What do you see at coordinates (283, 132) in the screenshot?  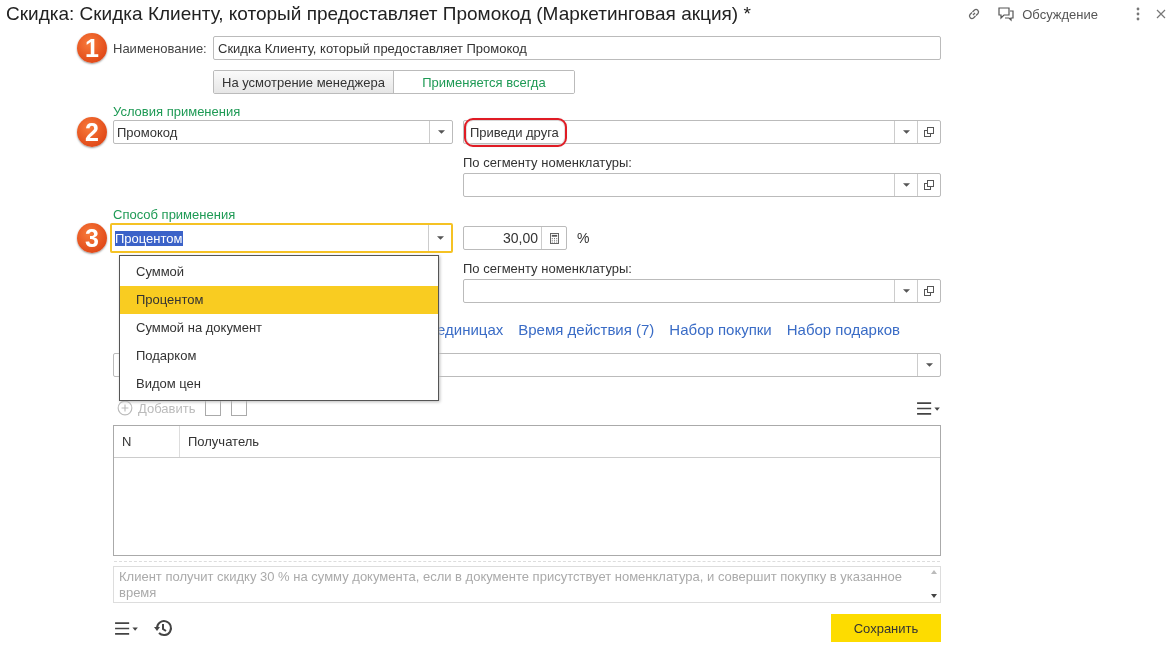 I see `dropdown-field: Промокод` at bounding box center [283, 132].